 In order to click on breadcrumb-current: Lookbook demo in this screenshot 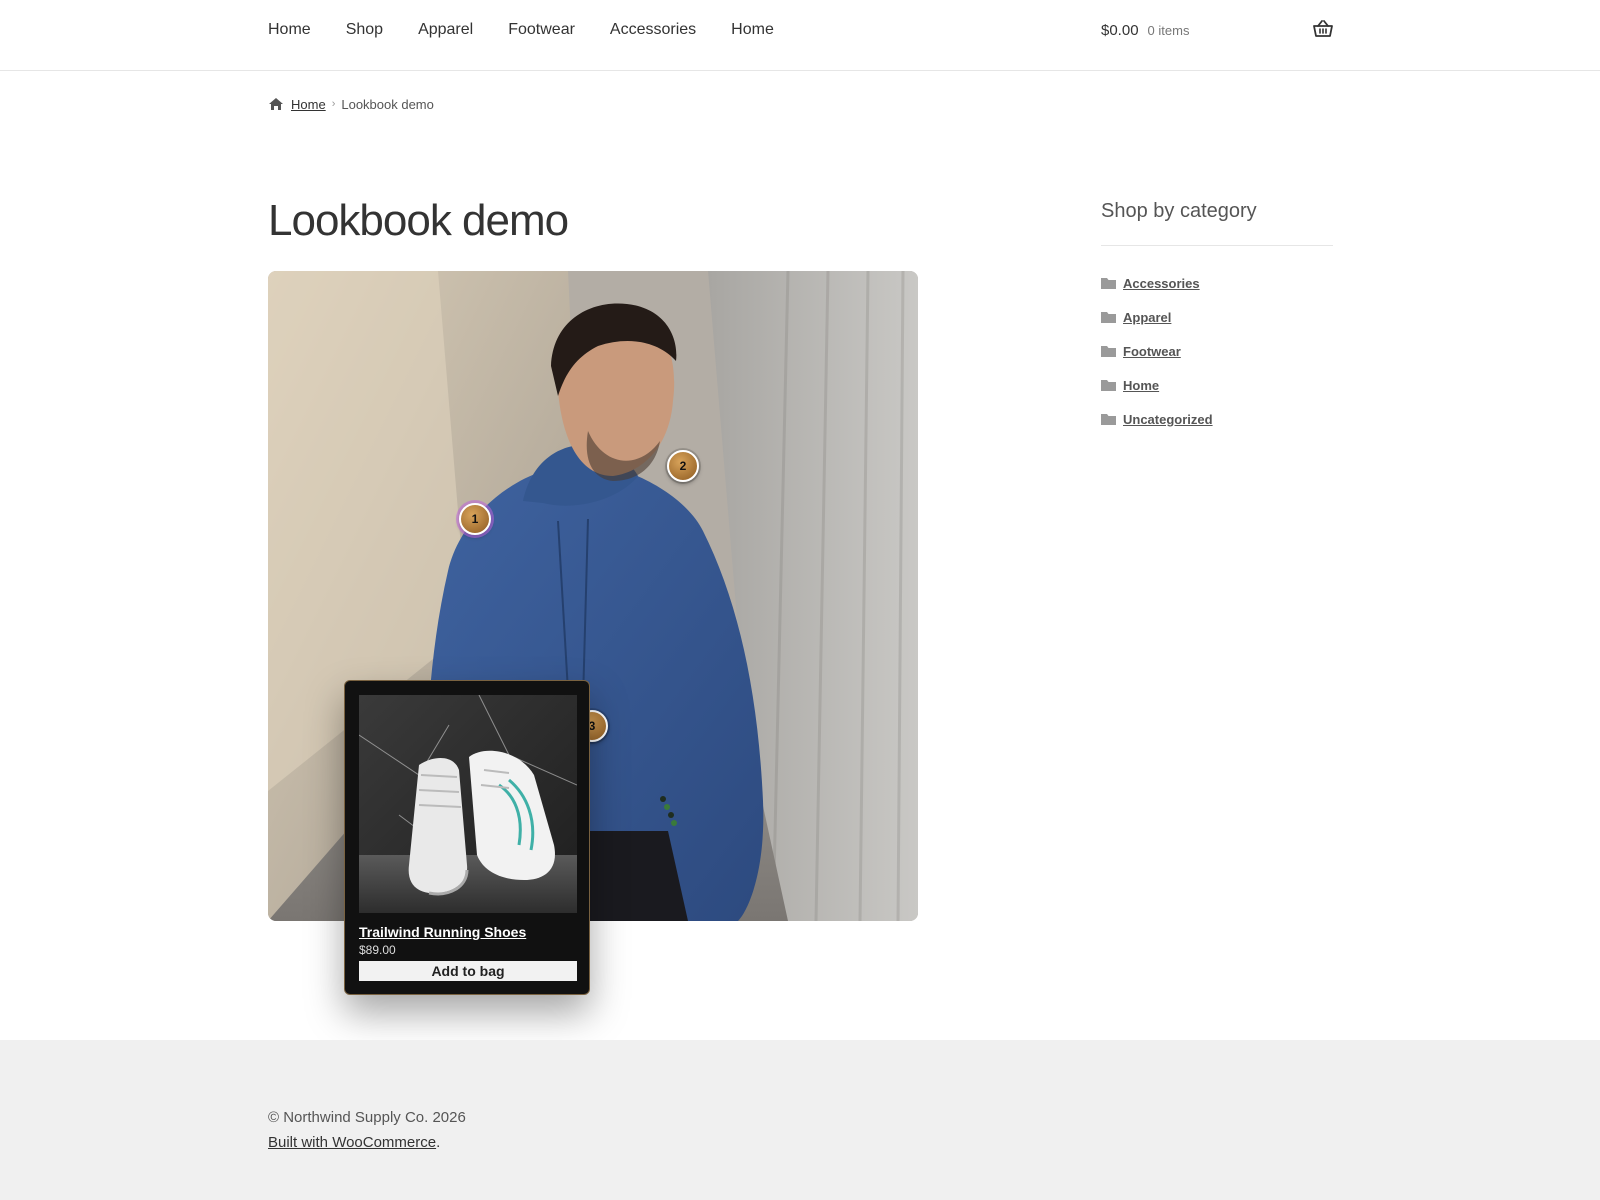, I will do `click(387, 104)`.